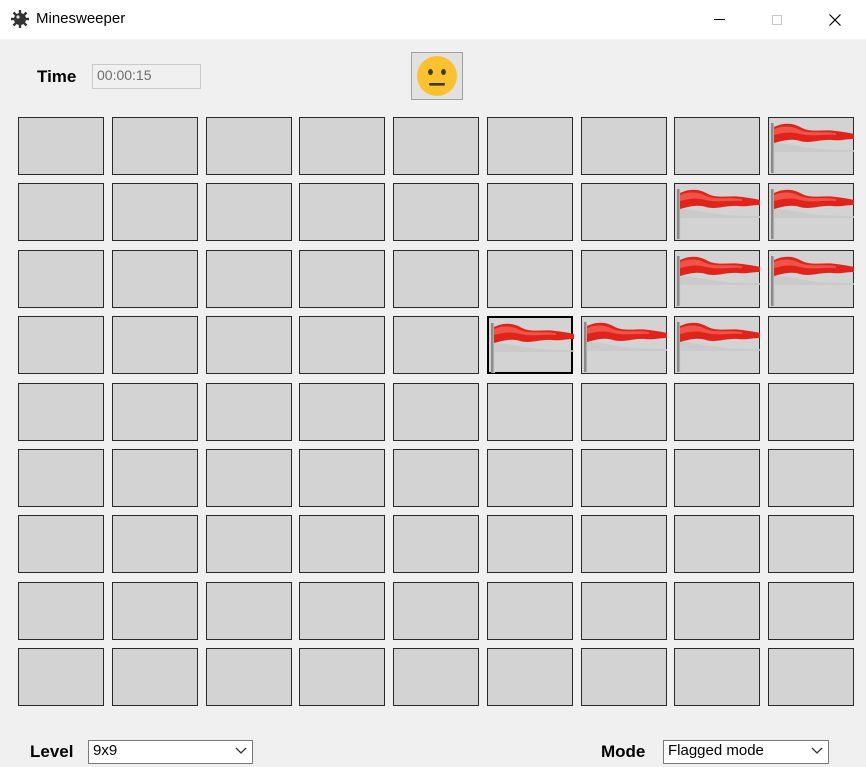 The image size is (866, 767). Describe the element at coordinates (530, 677) in the screenshot. I see `cell-r9-c6` at that location.